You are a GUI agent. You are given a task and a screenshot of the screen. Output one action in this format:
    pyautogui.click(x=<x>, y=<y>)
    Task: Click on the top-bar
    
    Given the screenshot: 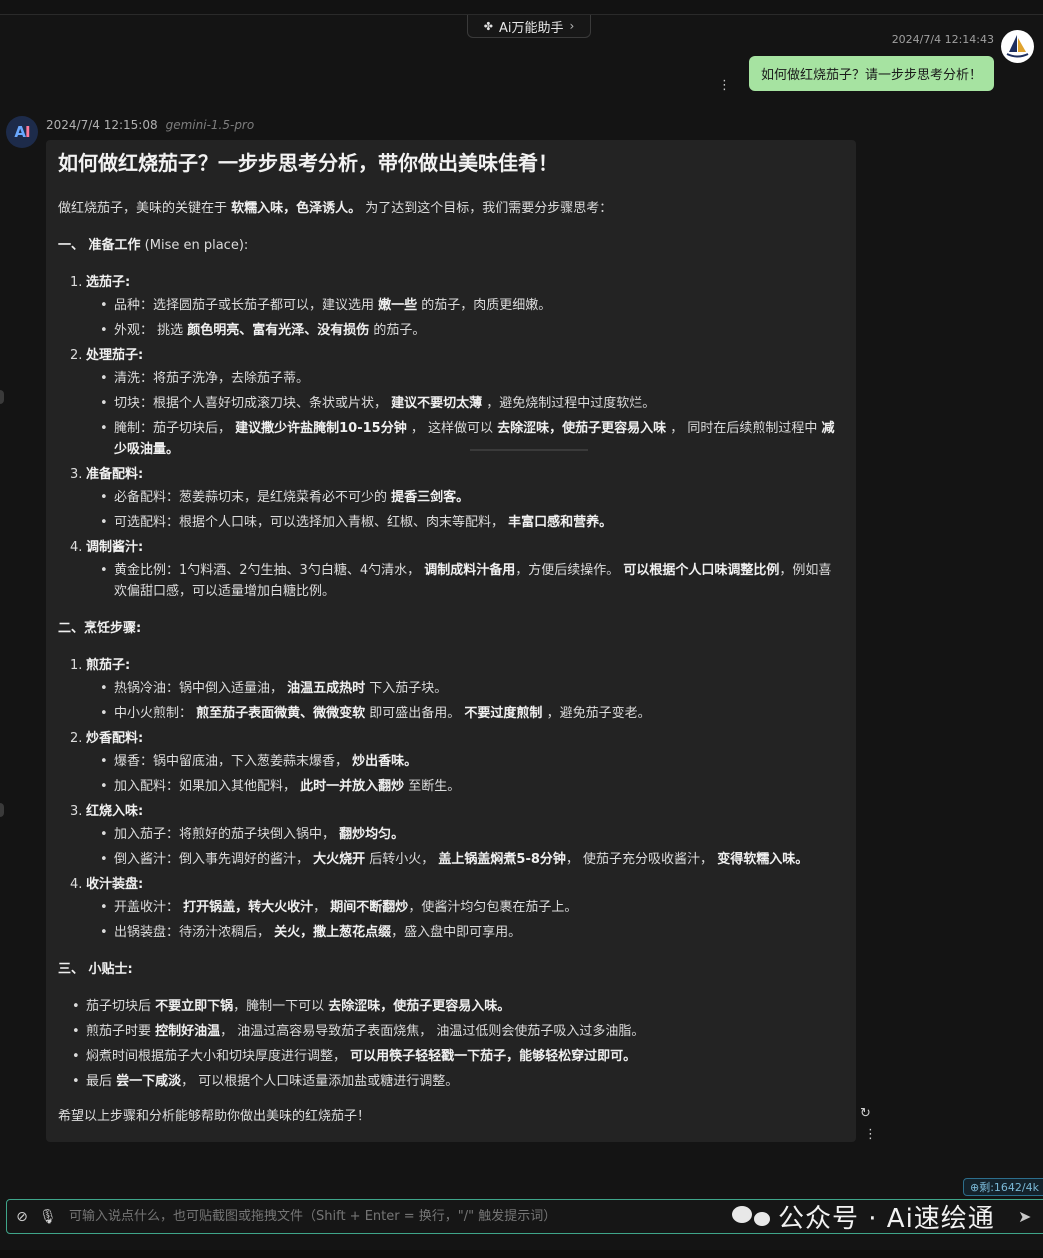 What is the action you would take?
    pyautogui.click(x=521, y=7)
    